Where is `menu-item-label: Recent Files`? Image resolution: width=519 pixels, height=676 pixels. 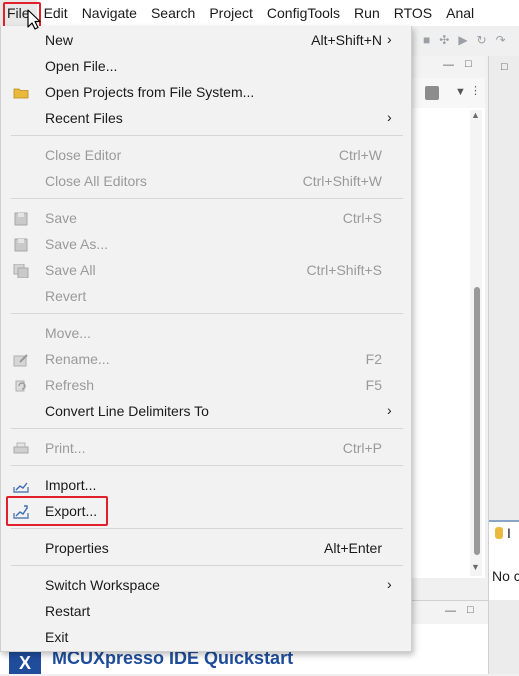
menu-item-label: Recent Files is located at coordinates (84, 118).